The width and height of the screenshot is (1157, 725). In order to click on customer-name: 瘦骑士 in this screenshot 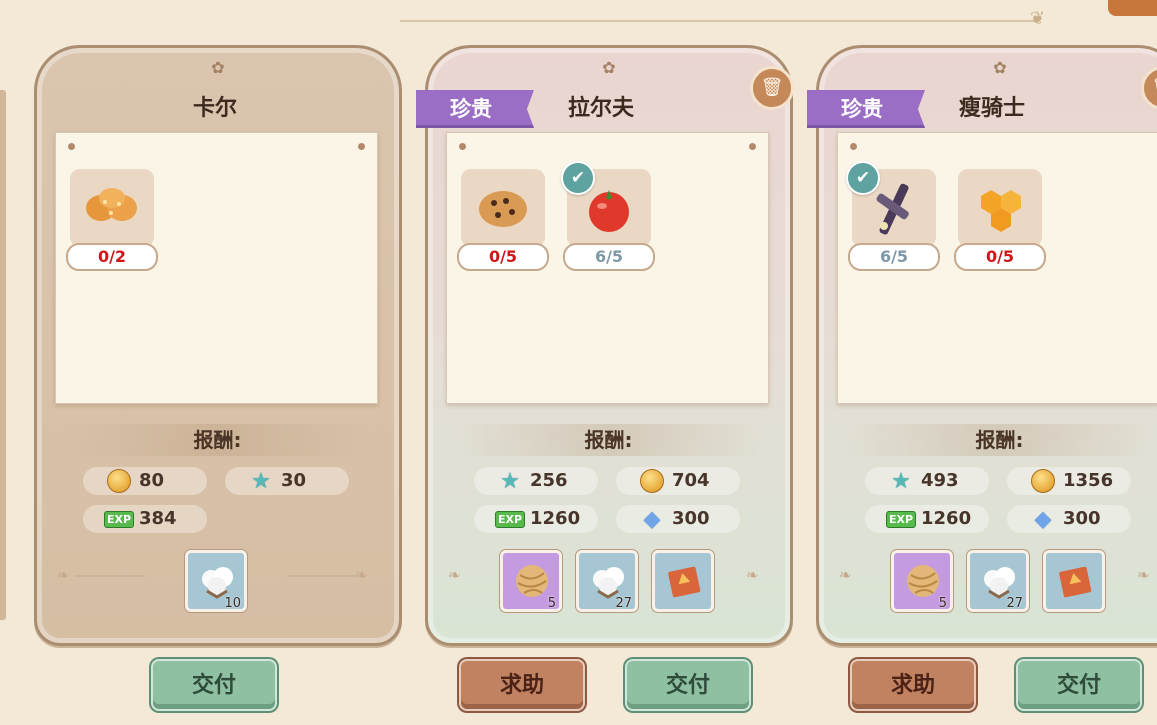, I will do `click(992, 108)`.